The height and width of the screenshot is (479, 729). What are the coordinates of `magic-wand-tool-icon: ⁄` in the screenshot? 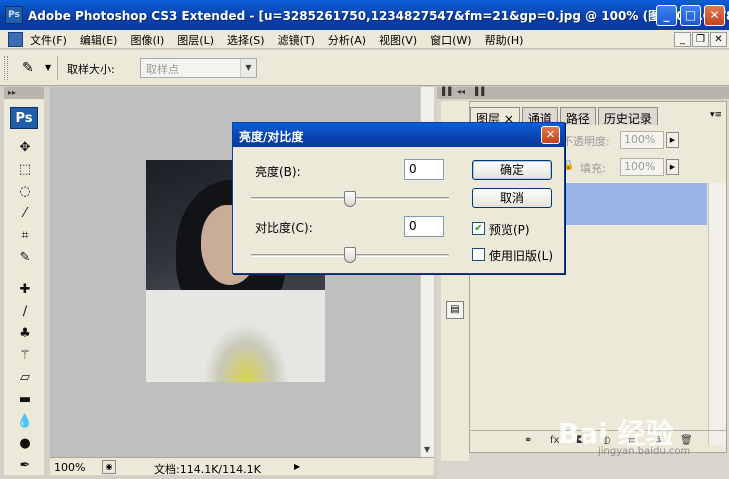 It's located at (25, 214).